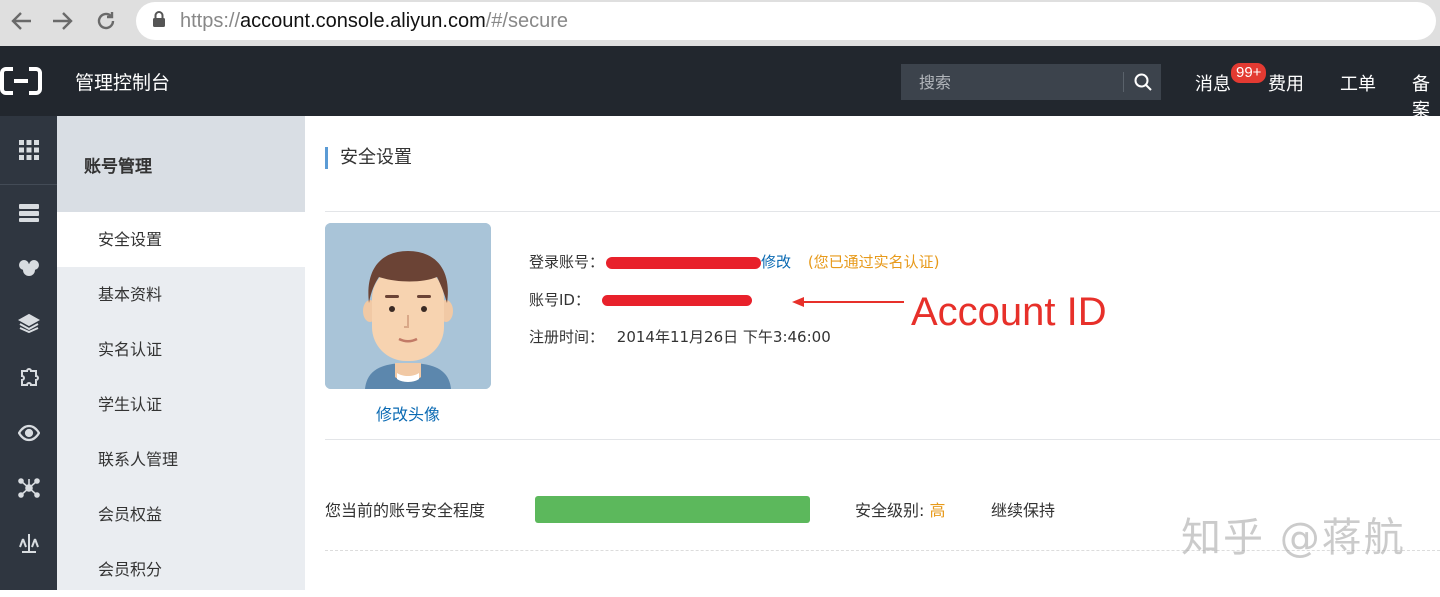  What do you see at coordinates (1286, 83) in the screenshot?
I see `nav-billing: 费用` at bounding box center [1286, 83].